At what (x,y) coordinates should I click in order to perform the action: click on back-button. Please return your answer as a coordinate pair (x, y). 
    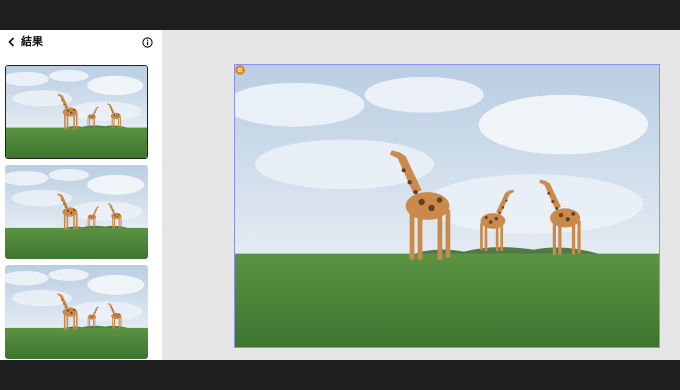
    Looking at the image, I should click on (11, 42).